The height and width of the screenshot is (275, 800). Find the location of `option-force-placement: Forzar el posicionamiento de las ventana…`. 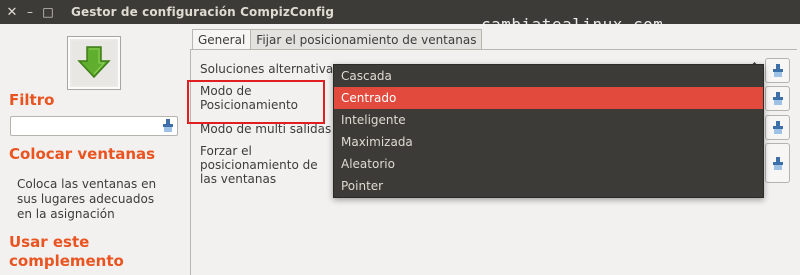

option-force-placement: Forzar el posicionamiento de las ventana… is located at coordinates (259, 165).